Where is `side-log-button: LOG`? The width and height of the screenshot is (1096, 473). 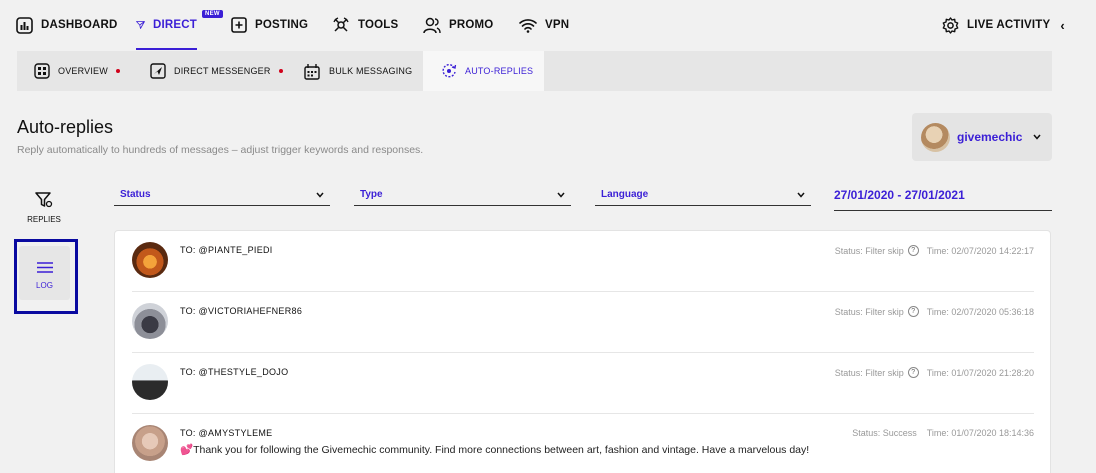 side-log-button: LOG is located at coordinates (44, 273).